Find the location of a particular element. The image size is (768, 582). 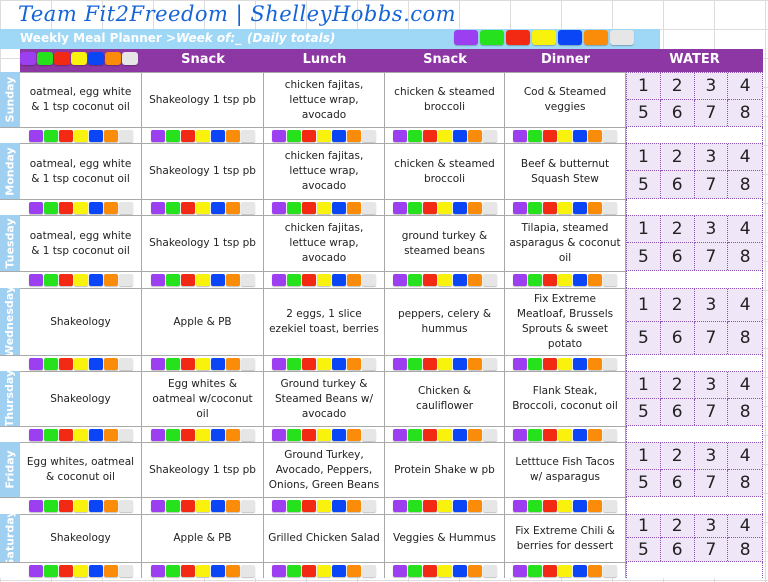

week-of-field: Week of:_ is located at coordinates (208, 38).